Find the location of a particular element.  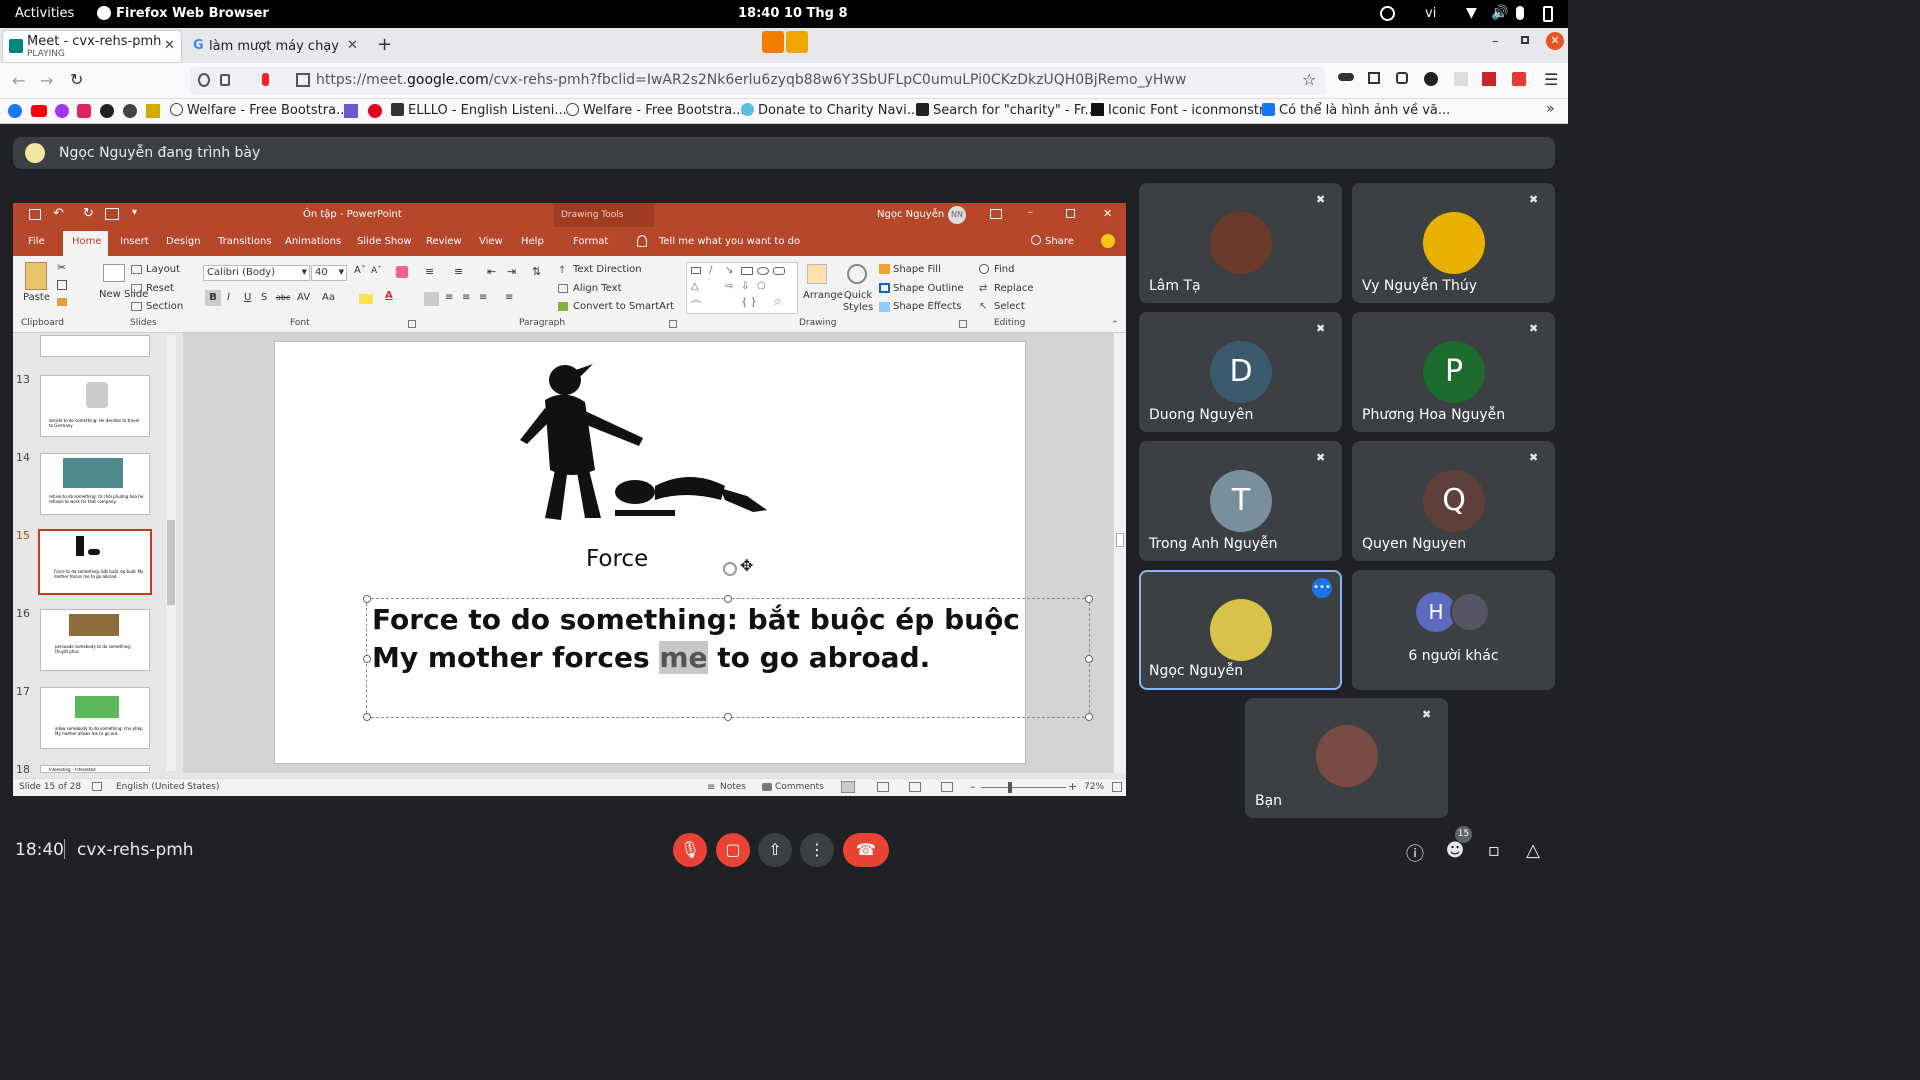

volume-icon: 🔊 is located at coordinates (1499, 13).